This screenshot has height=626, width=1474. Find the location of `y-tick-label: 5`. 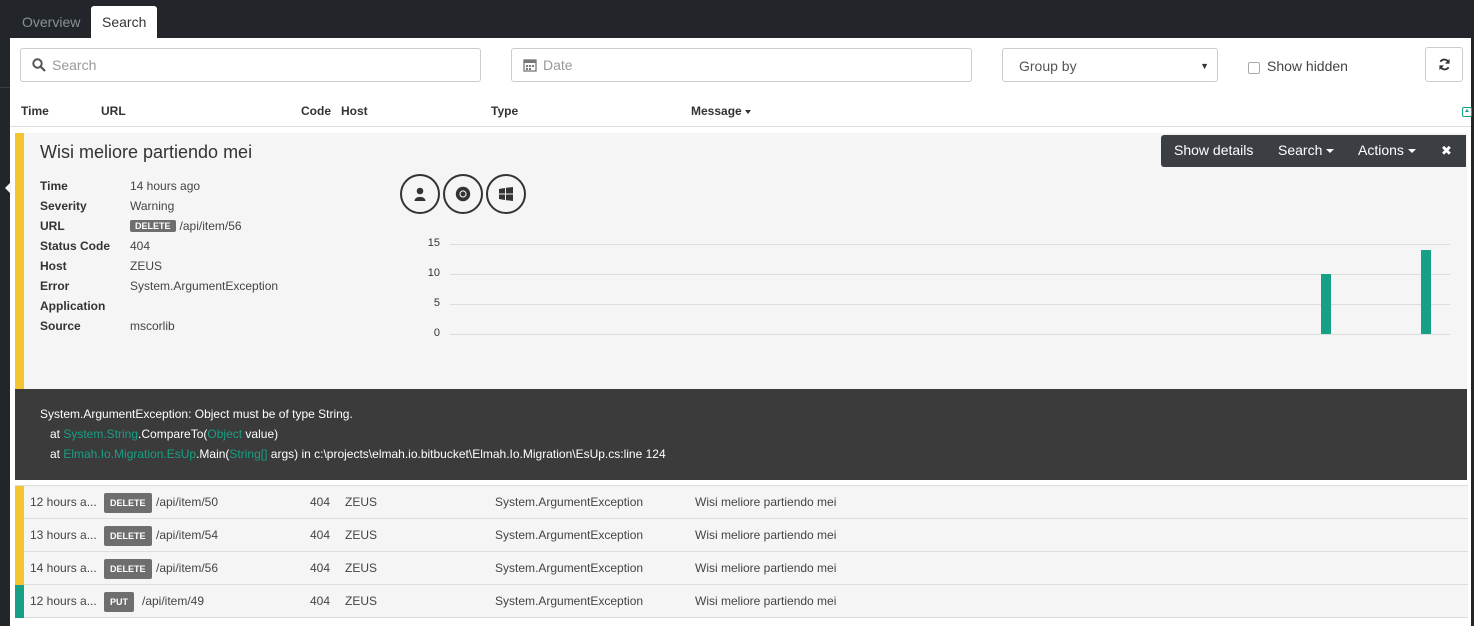

y-tick-label: 5 is located at coordinates (436, 303).